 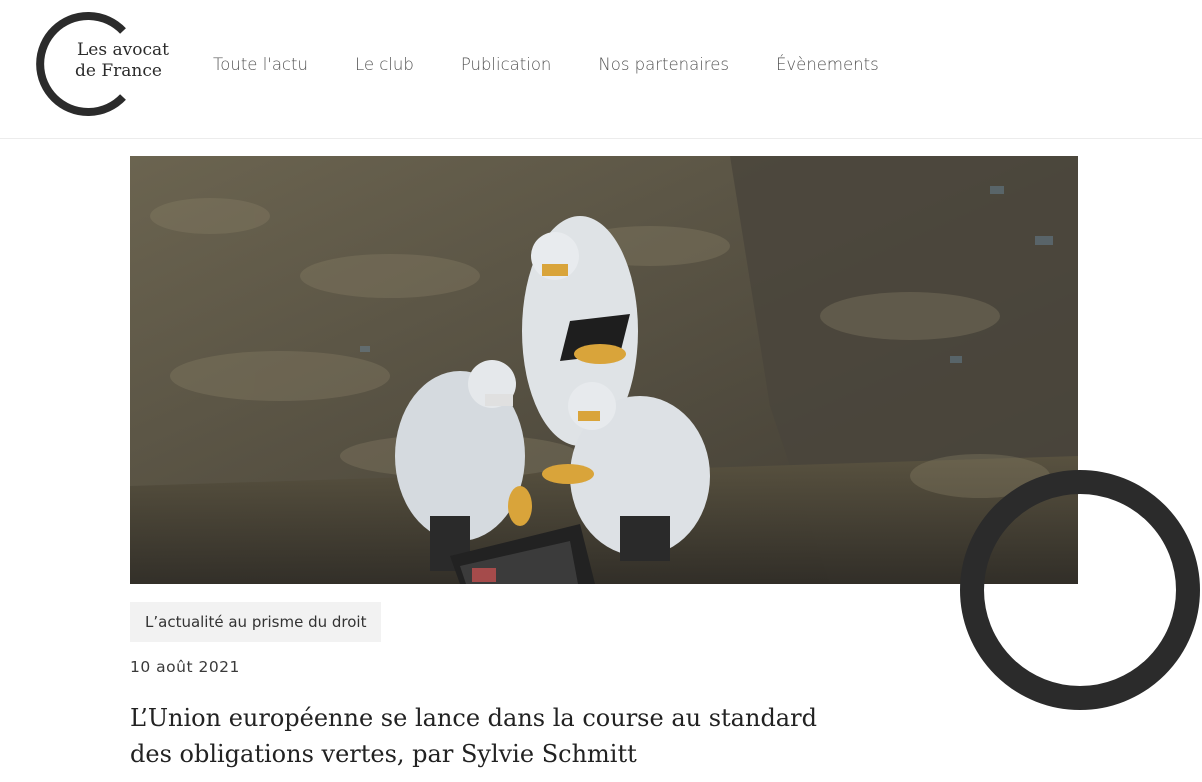 What do you see at coordinates (384, 64) in the screenshot?
I see `nav-item-le-club: Le club` at bounding box center [384, 64].